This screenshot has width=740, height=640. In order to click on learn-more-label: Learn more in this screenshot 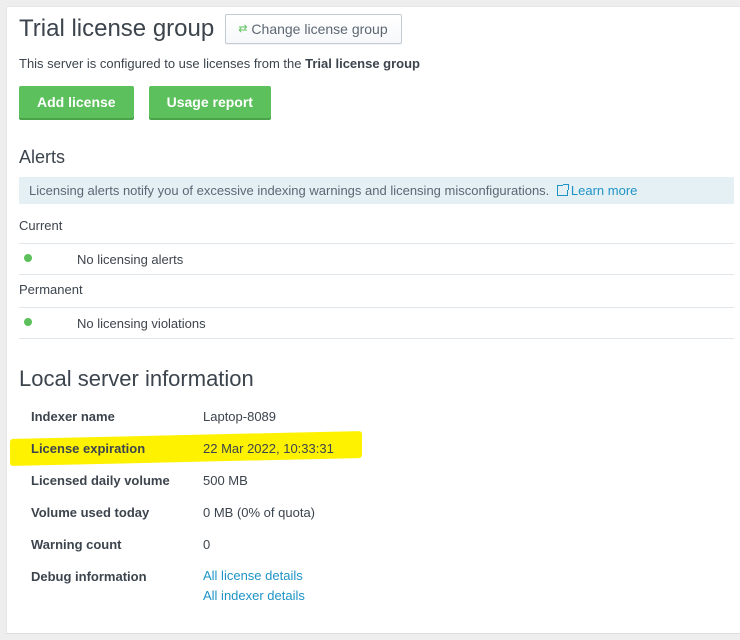, I will do `click(604, 190)`.